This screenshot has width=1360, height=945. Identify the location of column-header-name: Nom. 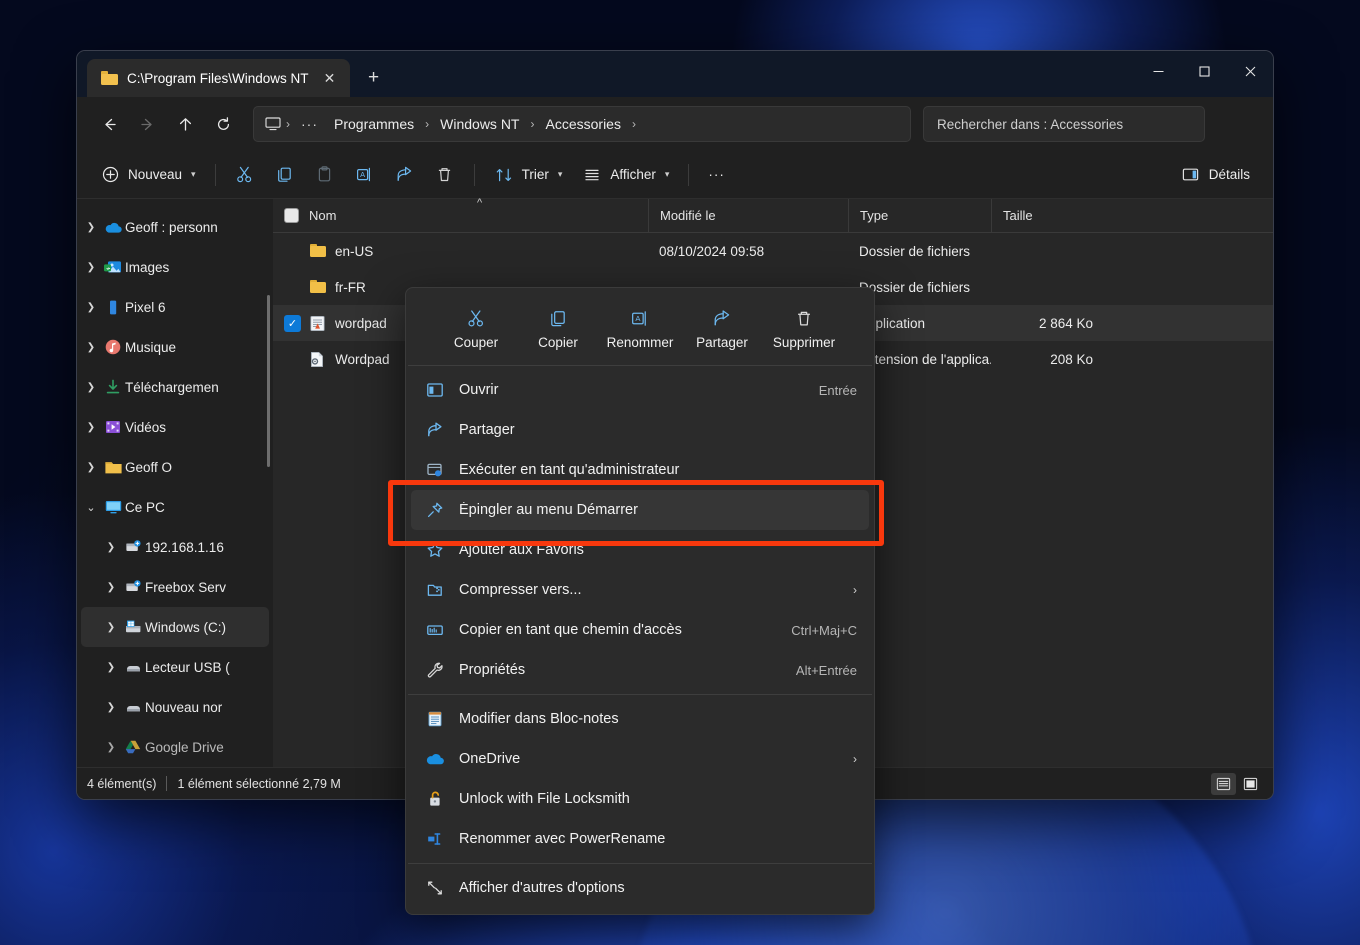
(460, 215).